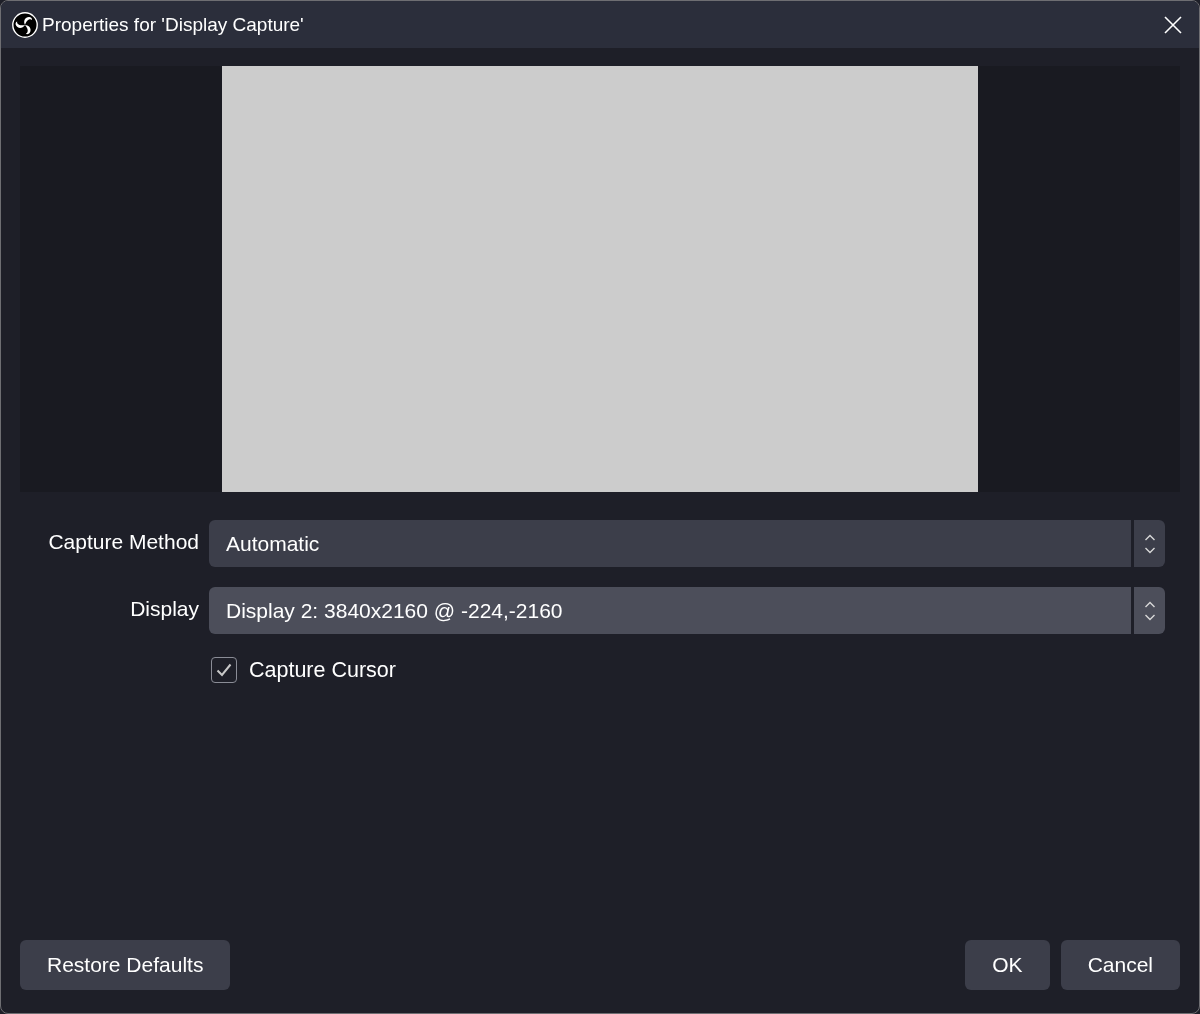 The image size is (1200, 1014). I want to click on close-icon, so click(1173, 24).